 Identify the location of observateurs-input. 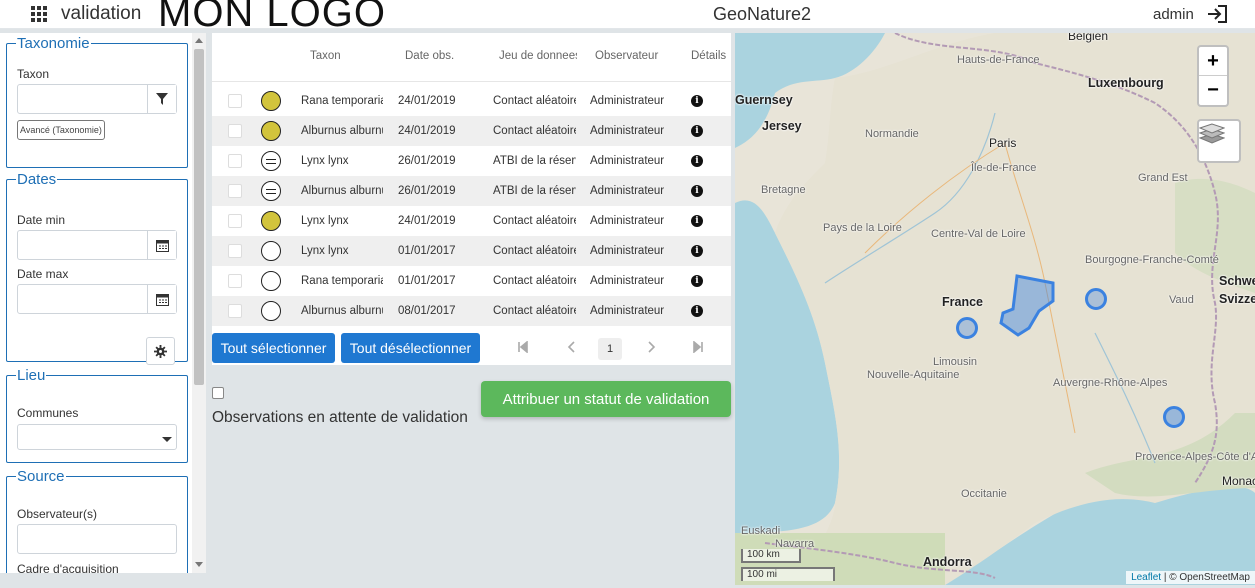
(97, 539).